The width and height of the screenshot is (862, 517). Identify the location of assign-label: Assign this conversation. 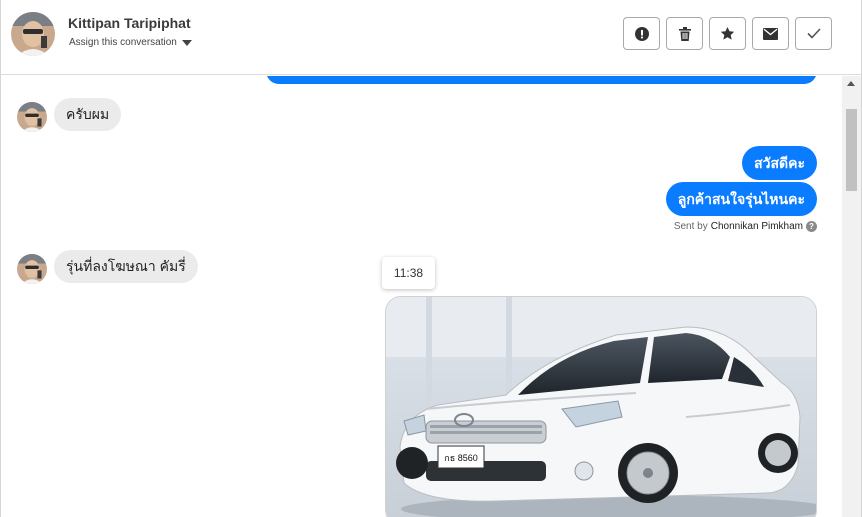
(123, 42).